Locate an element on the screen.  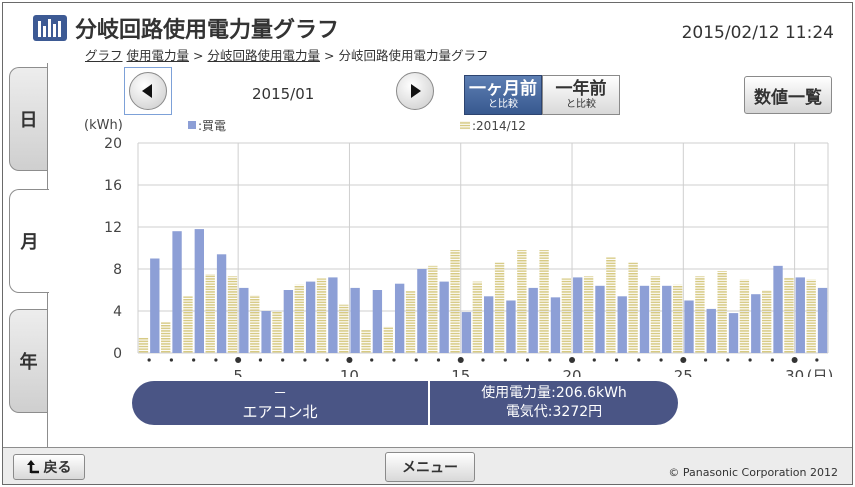
compare-year-label: 一年前 is located at coordinates (581, 89).